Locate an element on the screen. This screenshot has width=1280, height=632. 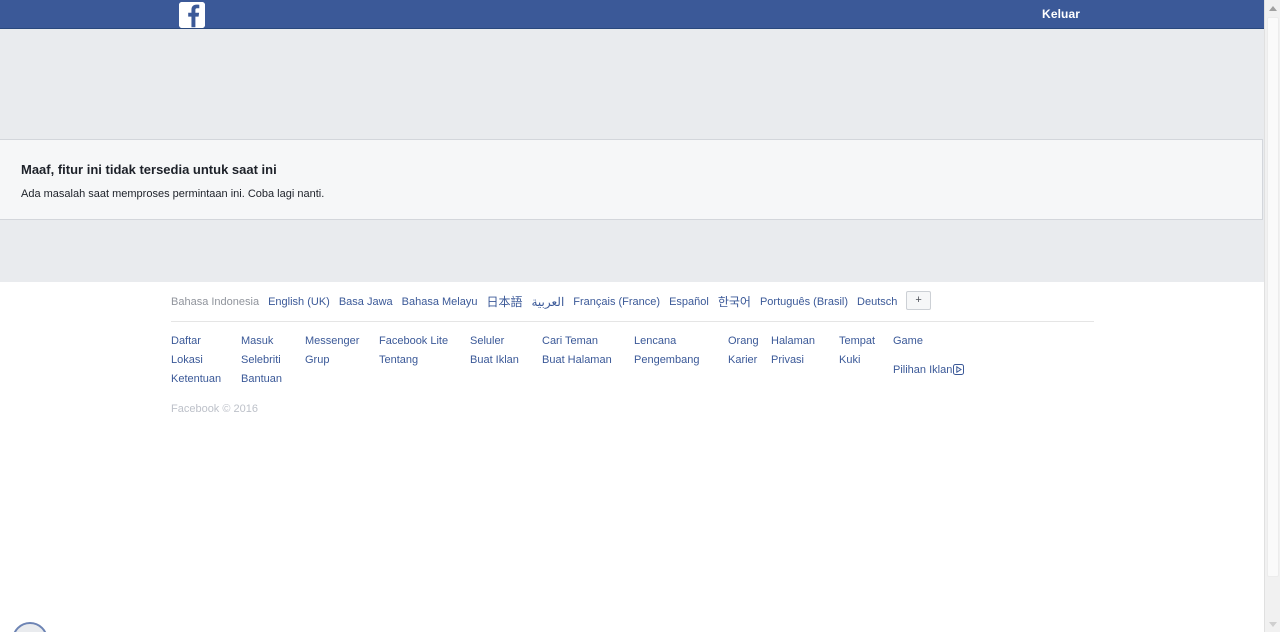
language-link-4: 日本語 is located at coordinates (504, 302).